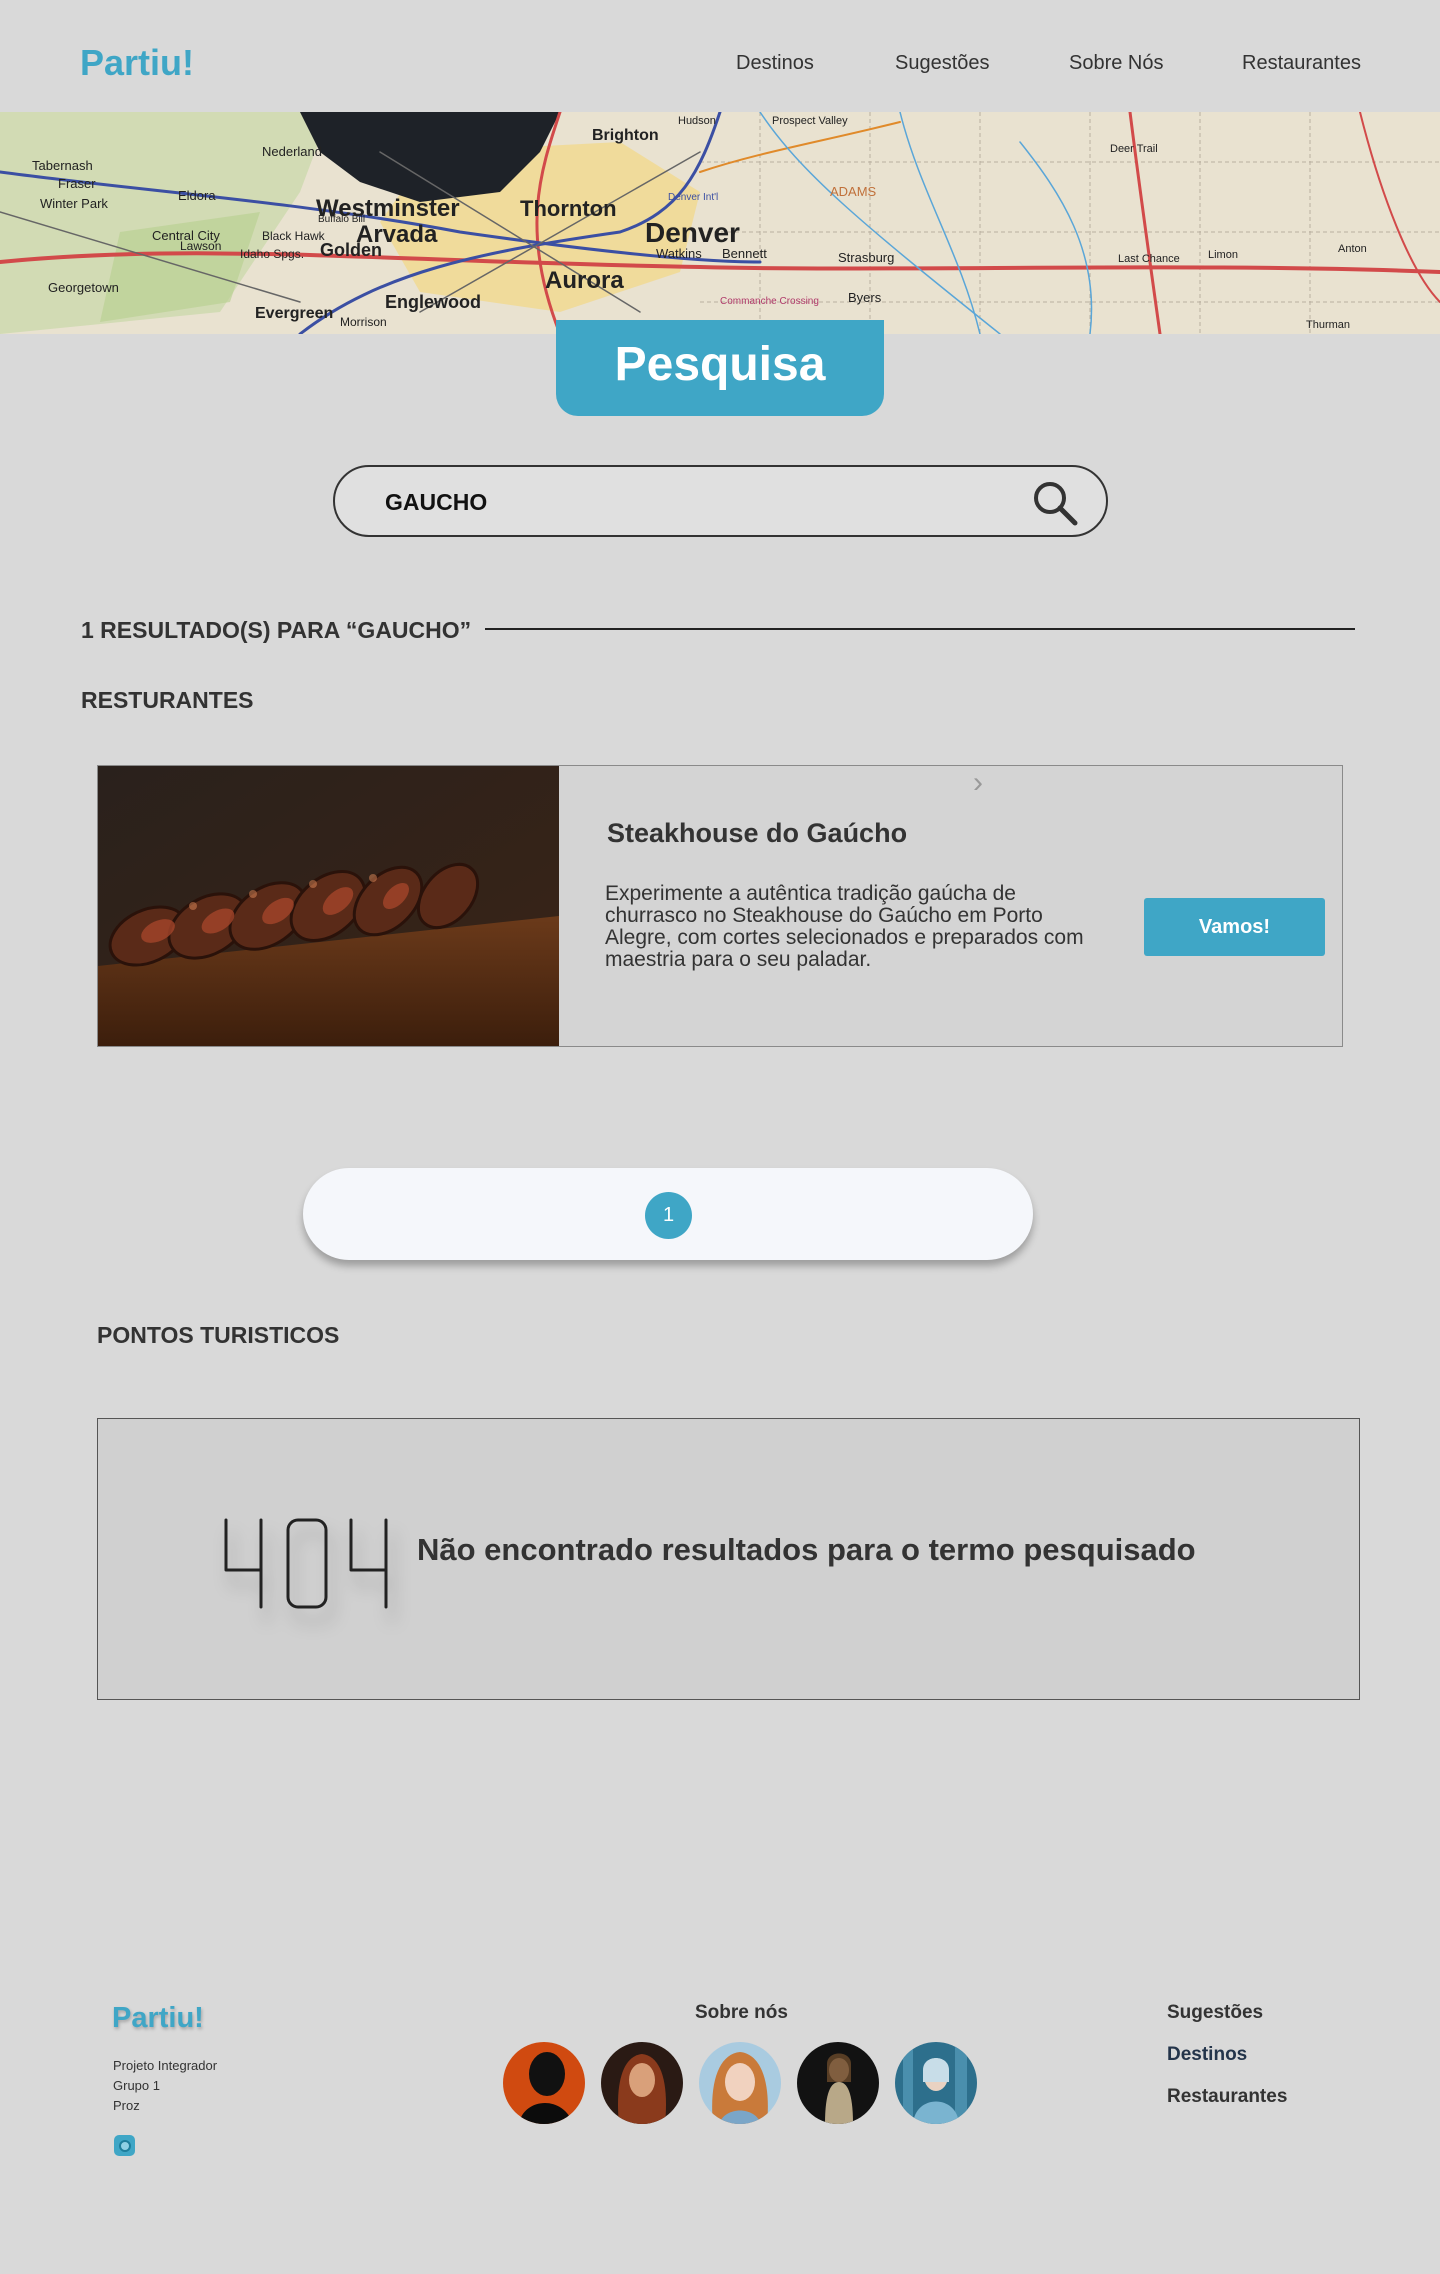  Describe the element at coordinates (433, 302) in the screenshot. I see `map-label-englewood: Englewood` at that location.